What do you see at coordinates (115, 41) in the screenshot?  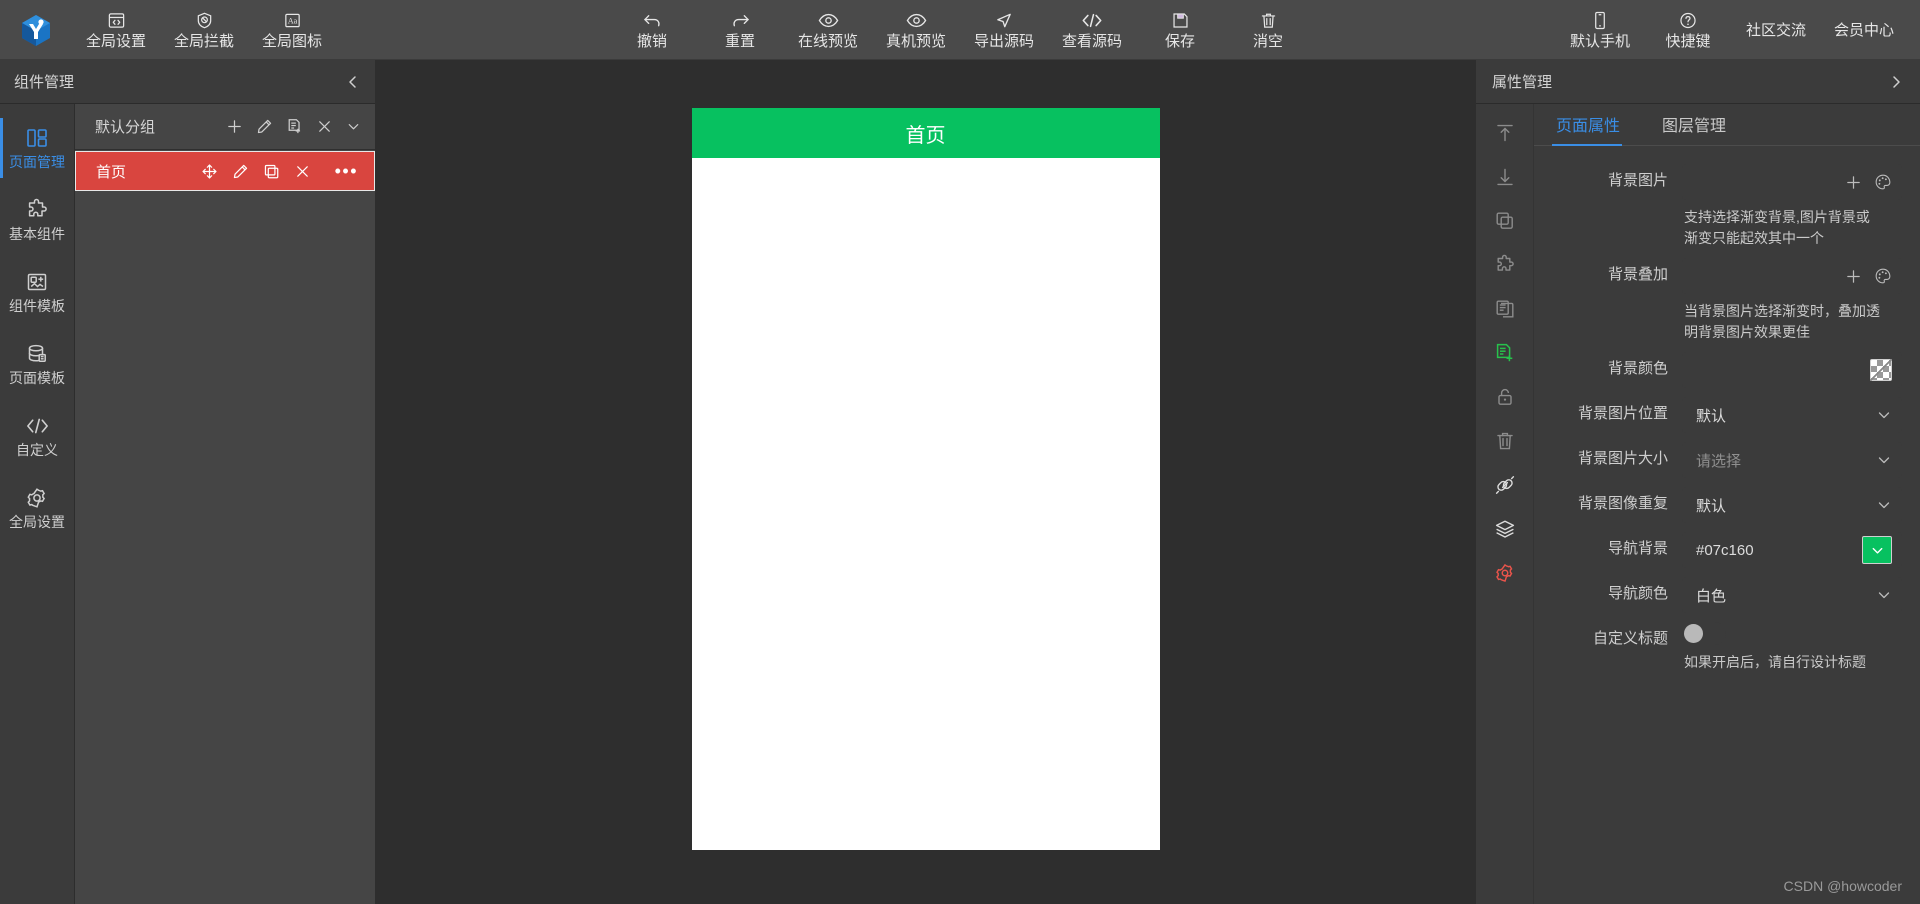 I see `global-settings-label: 全局设置` at bounding box center [115, 41].